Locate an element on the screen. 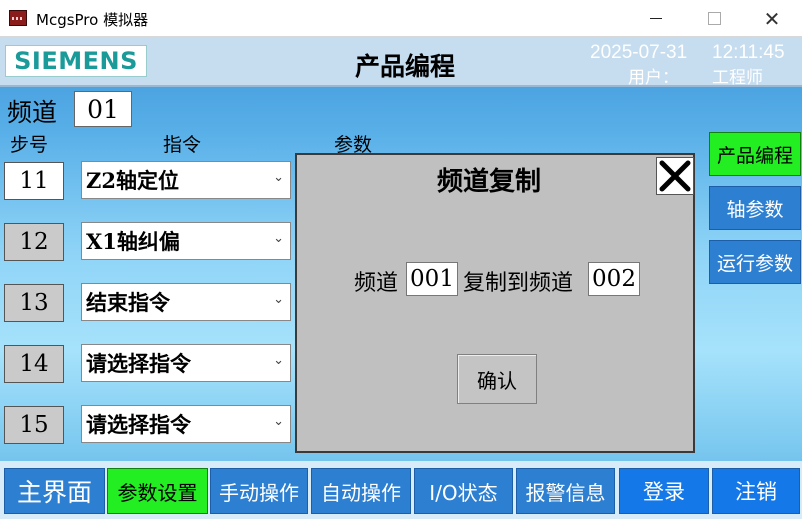  source-channel-label: 频道 is located at coordinates (376, 283).